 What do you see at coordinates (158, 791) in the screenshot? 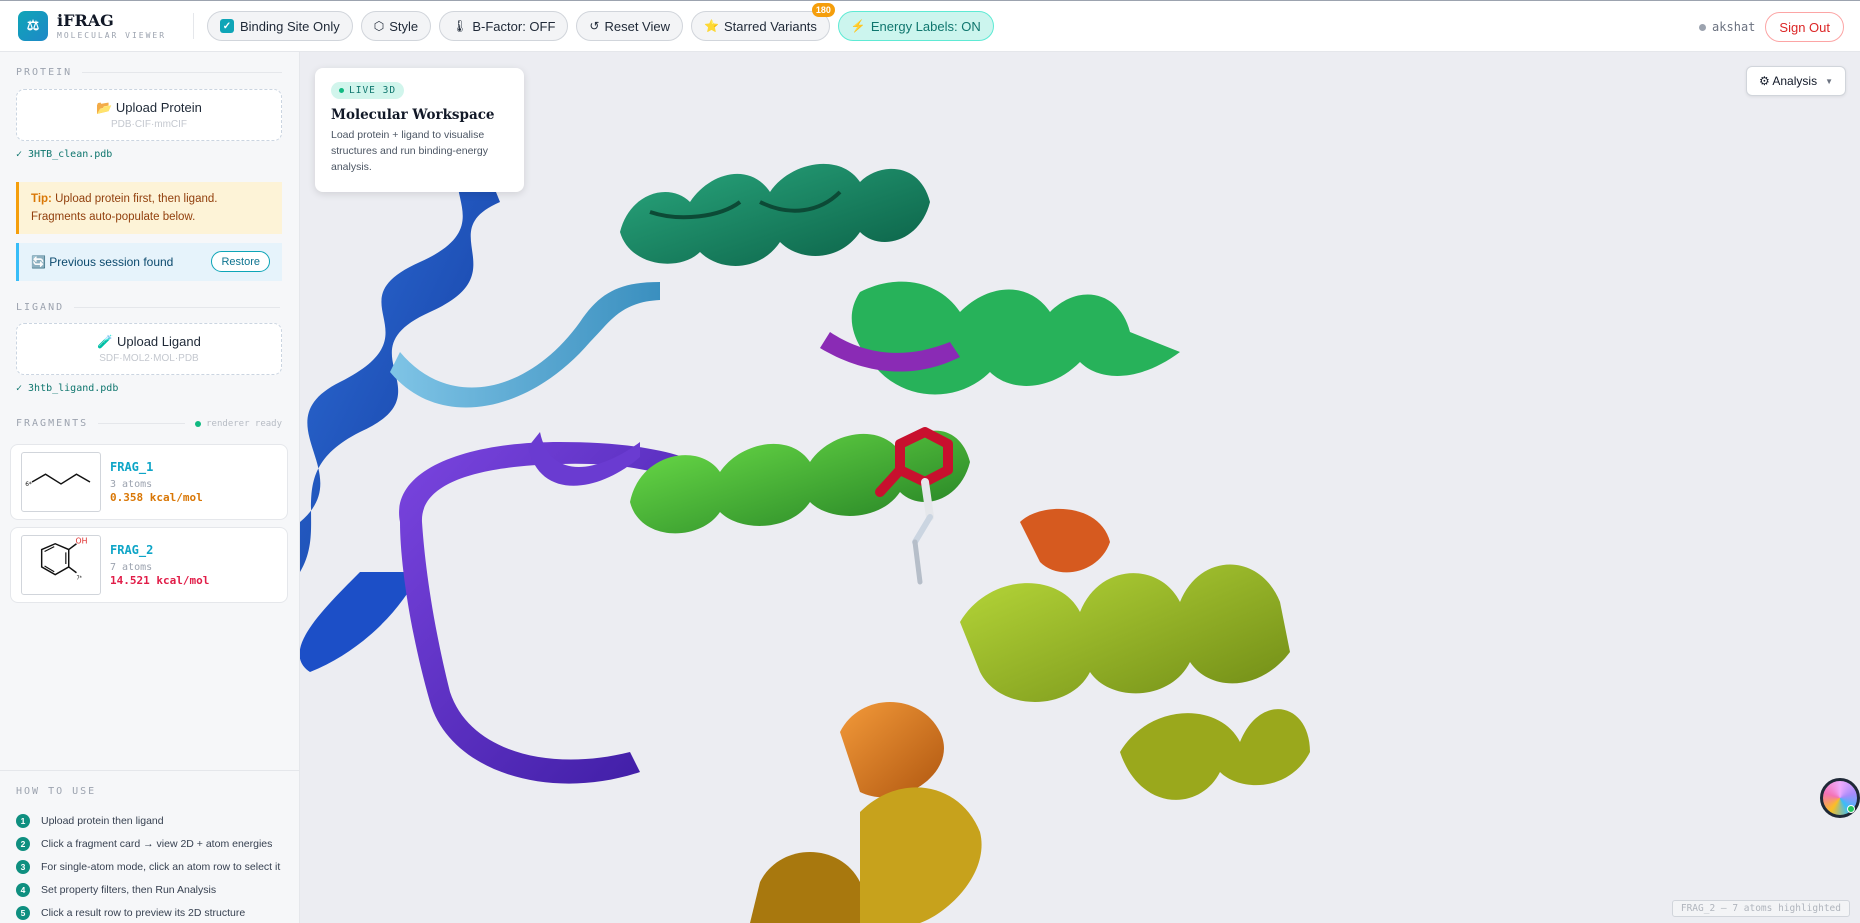
I see `howto-section-label: HOW TO USE` at bounding box center [158, 791].